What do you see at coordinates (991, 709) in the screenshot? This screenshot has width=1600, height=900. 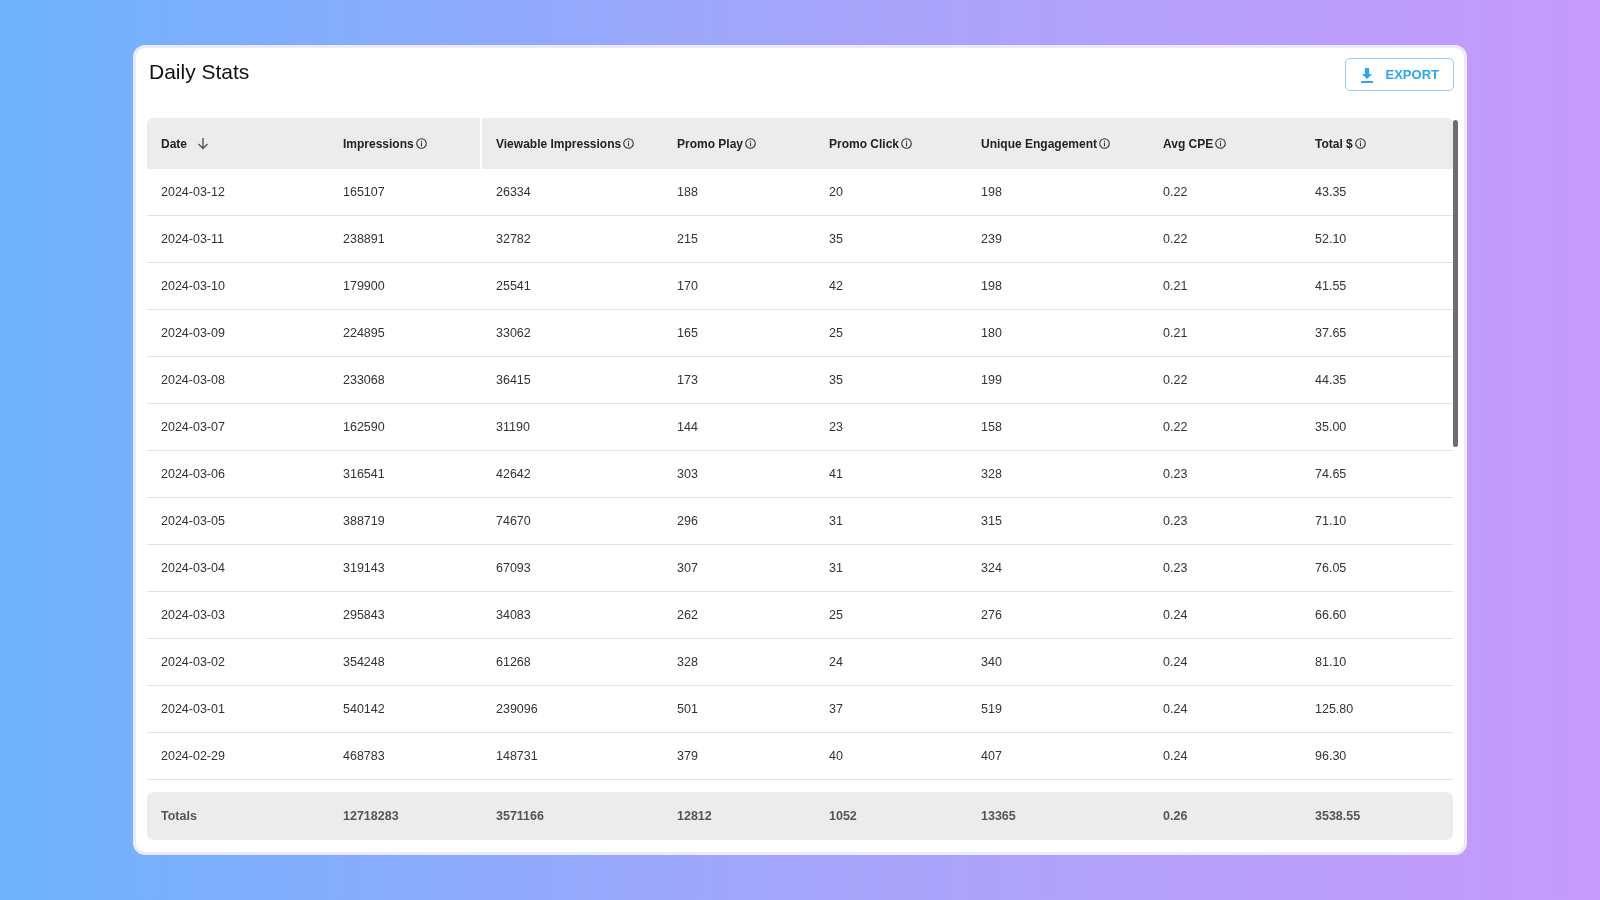 I see `table-cell-text: 519` at bounding box center [991, 709].